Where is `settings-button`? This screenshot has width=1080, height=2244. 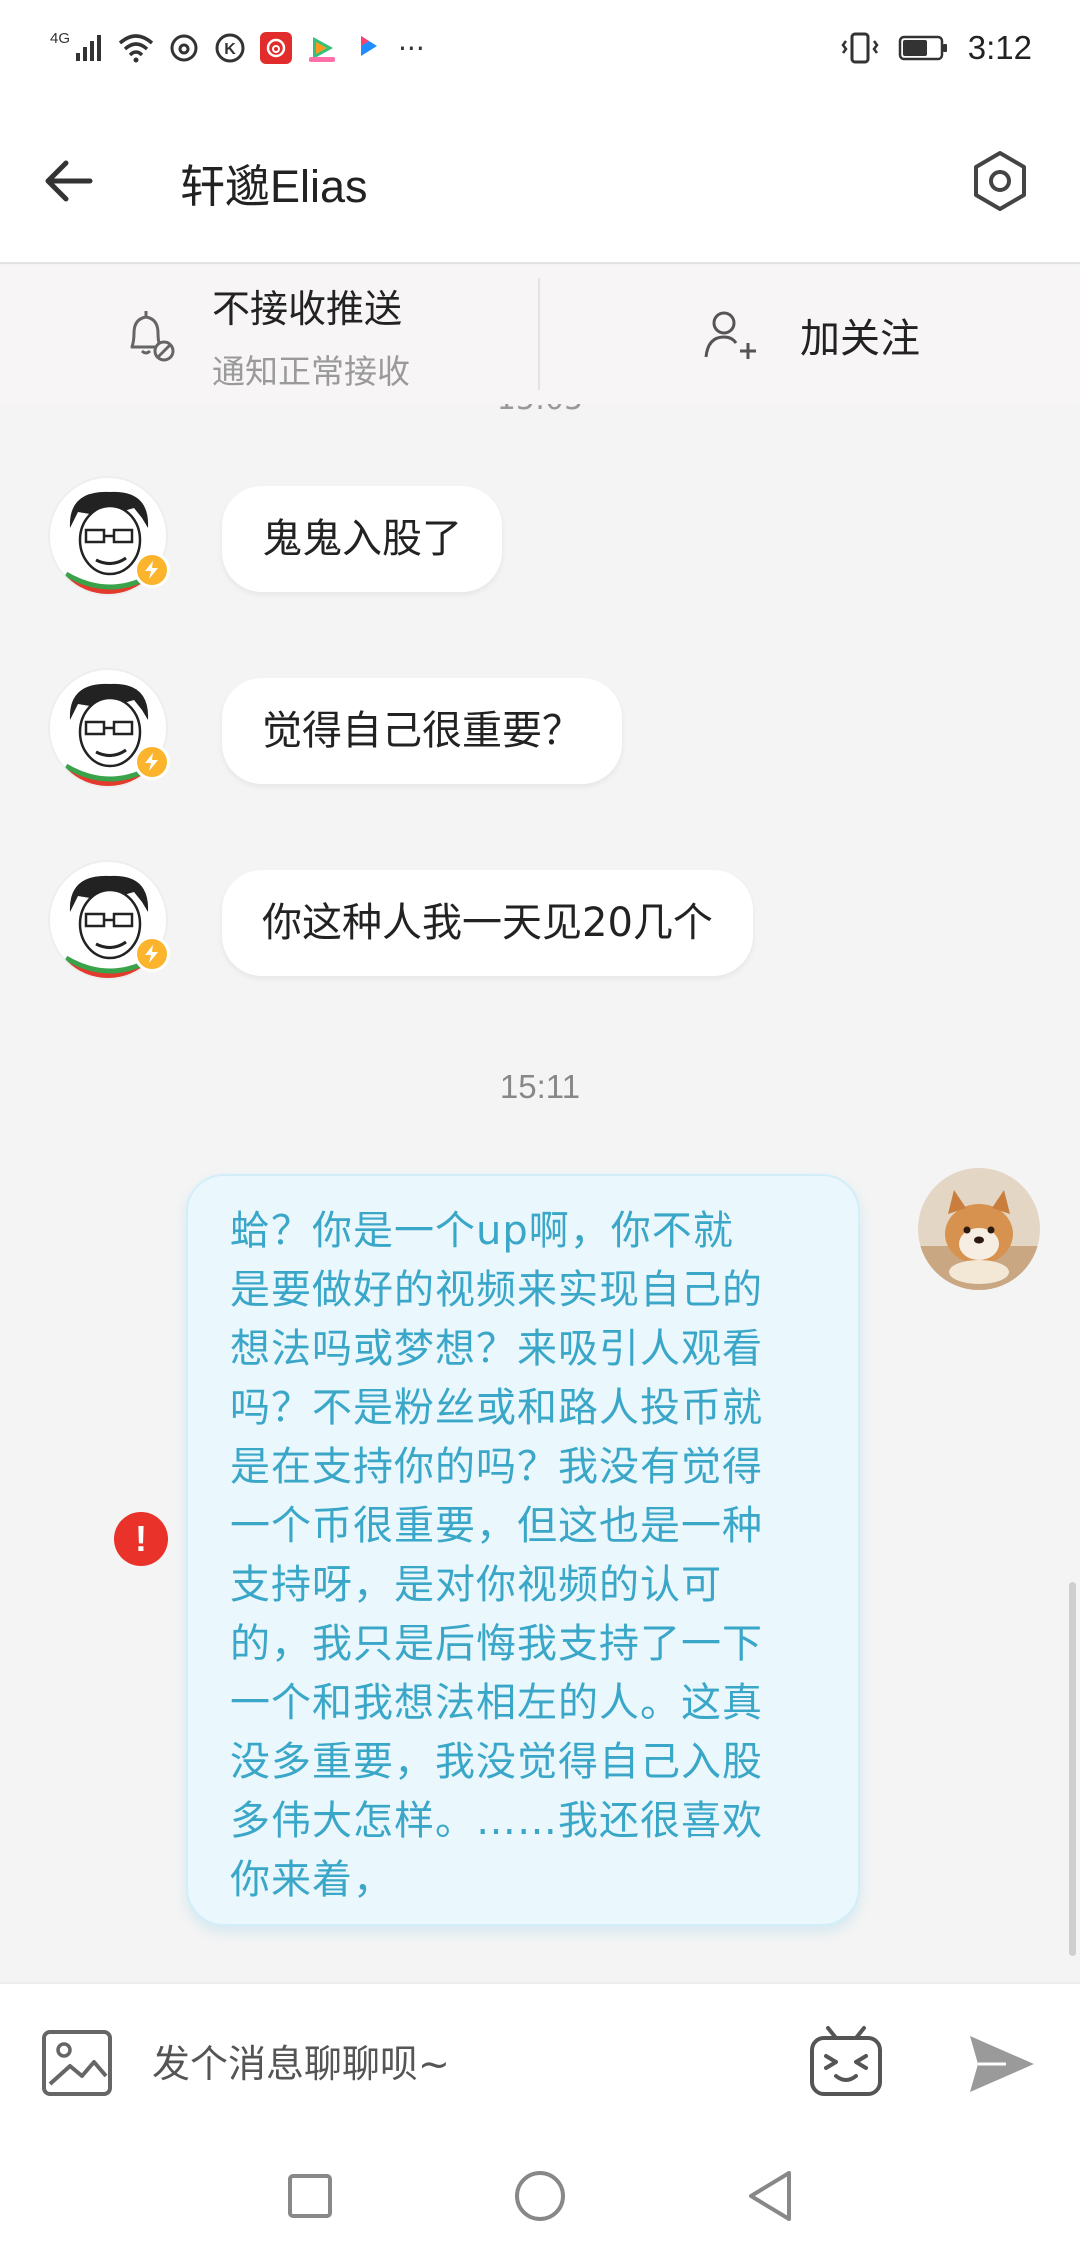
settings-button is located at coordinates (1000, 181).